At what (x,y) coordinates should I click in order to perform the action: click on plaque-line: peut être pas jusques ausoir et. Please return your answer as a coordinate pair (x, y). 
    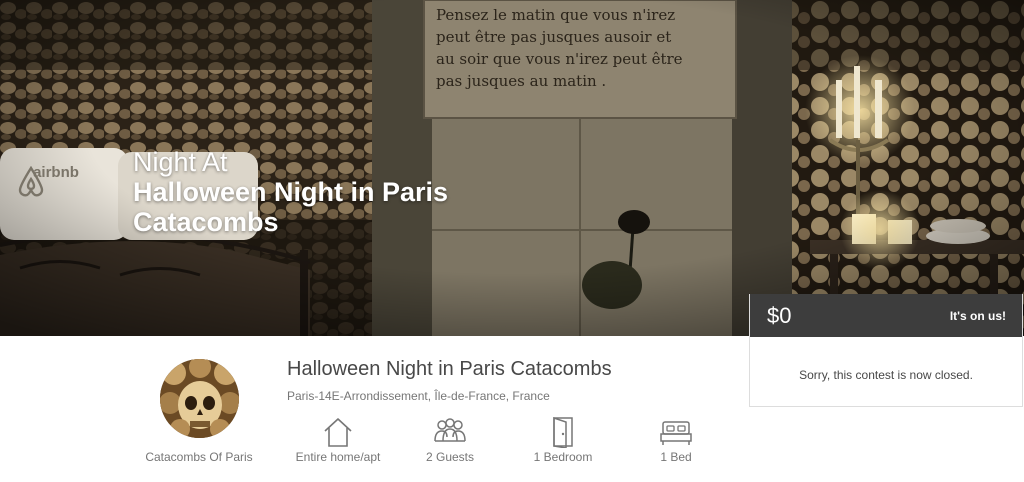
    Looking at the image, I should click on (554, 37).